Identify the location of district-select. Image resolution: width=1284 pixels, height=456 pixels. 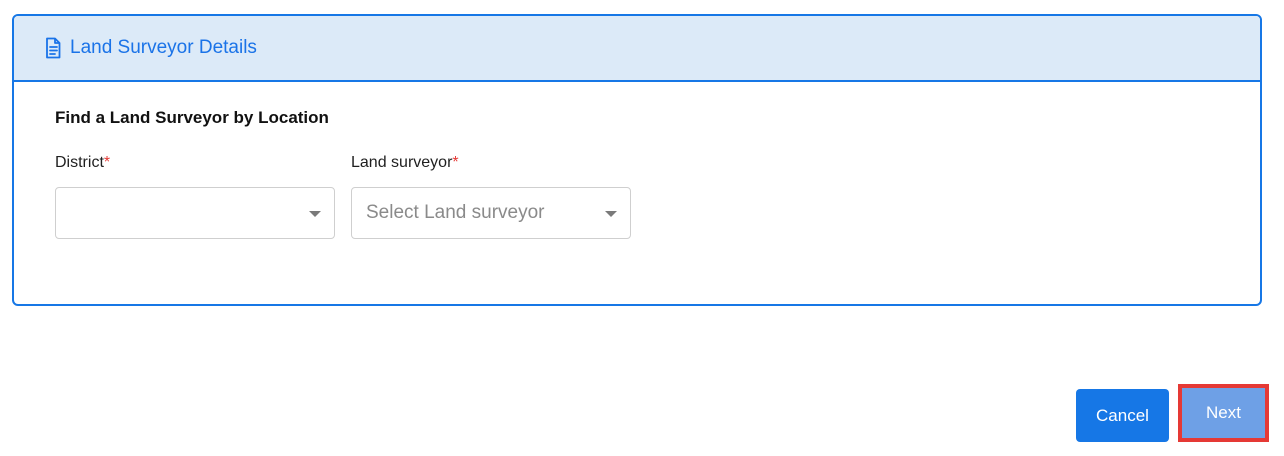
(195, 213).